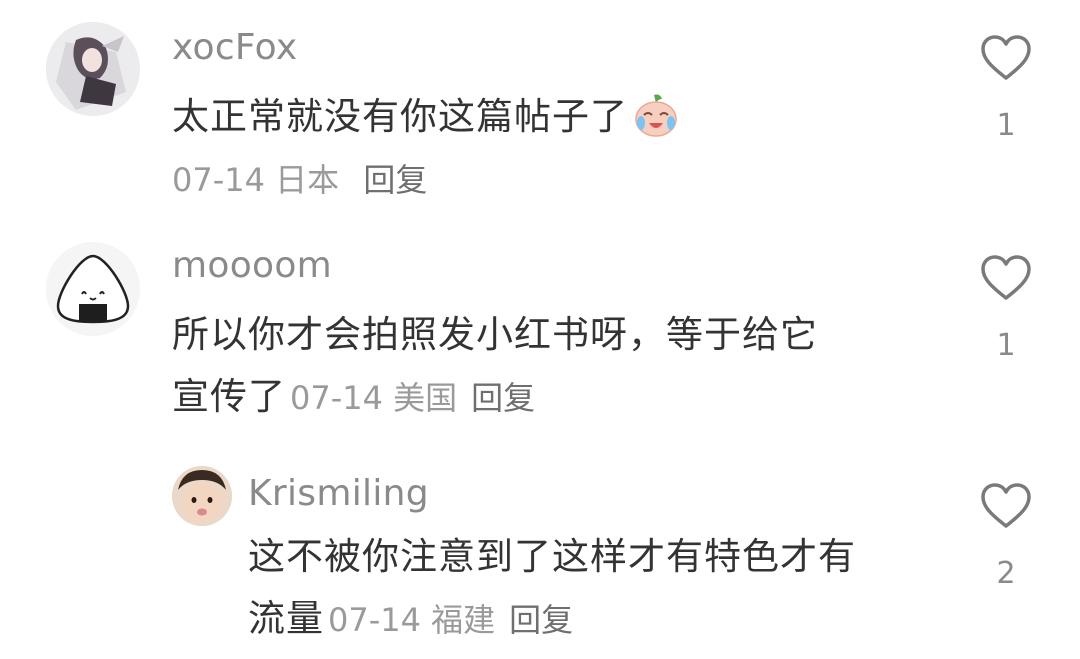  I want to click on username: xocFox, so click(234, 48).